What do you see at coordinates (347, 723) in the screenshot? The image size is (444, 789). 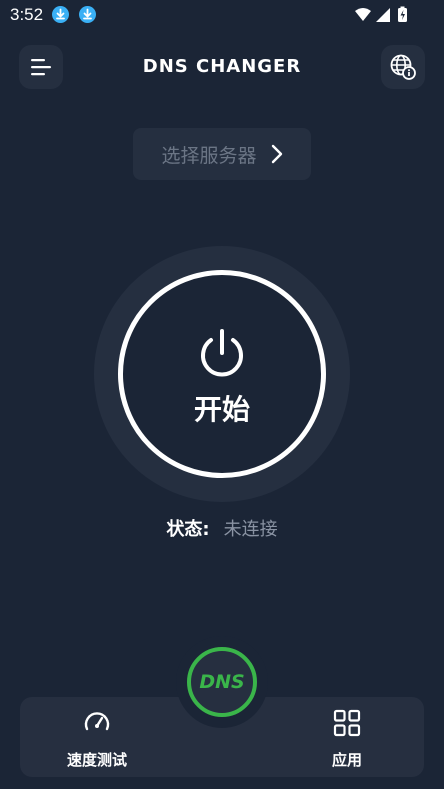 I see `grid-icon` at bounding box center [347, 723].